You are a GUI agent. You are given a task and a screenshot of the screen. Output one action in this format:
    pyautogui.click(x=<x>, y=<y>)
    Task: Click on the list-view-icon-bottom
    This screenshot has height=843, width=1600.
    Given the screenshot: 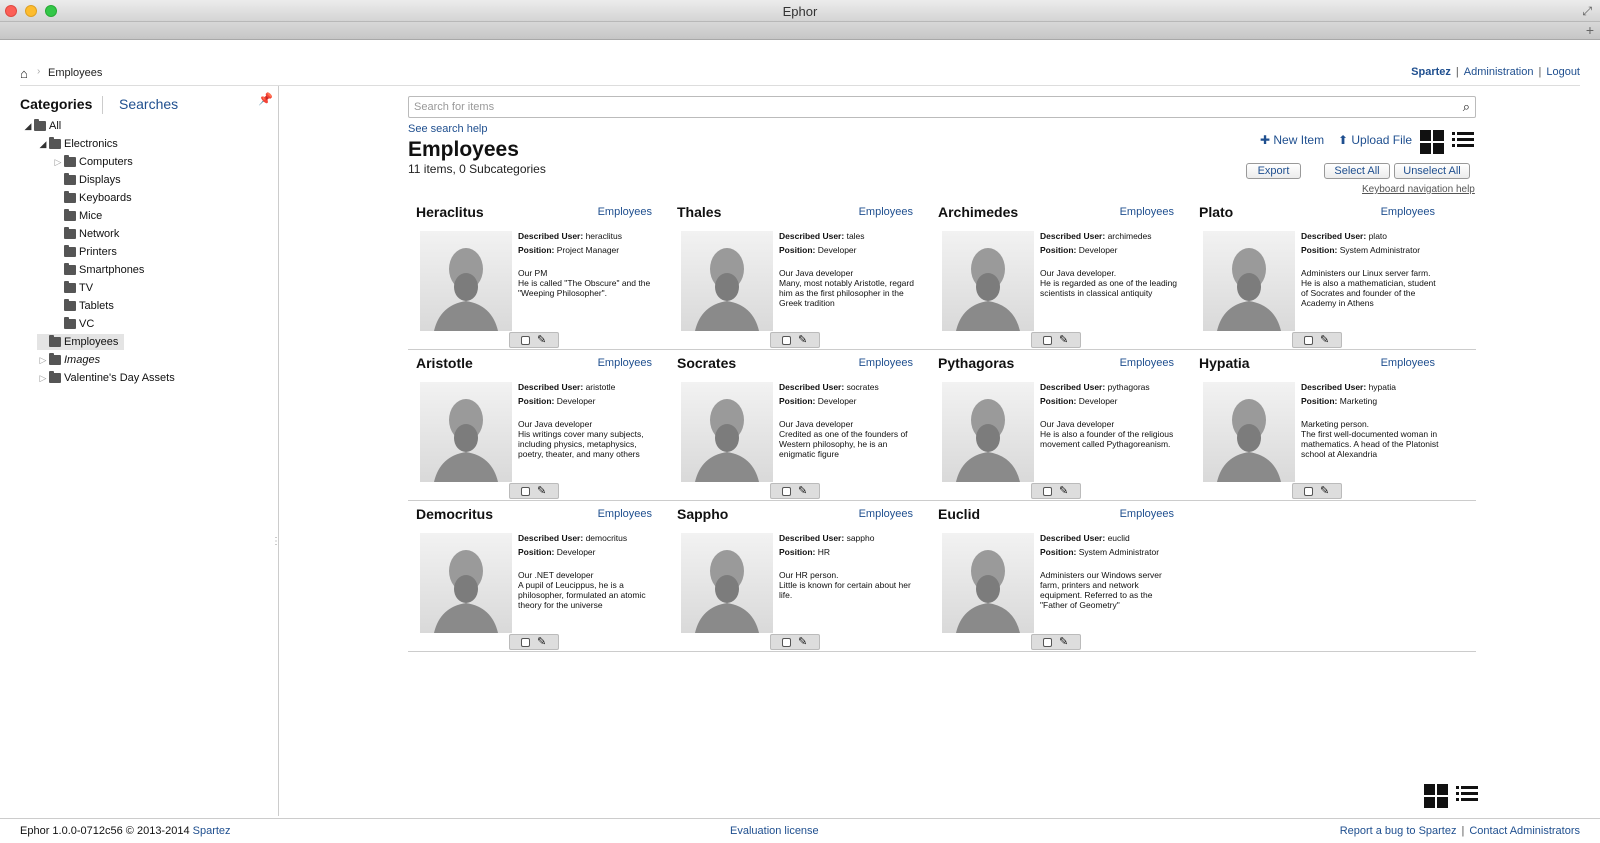 What is the action you would take?
    pyautogui.click(x=1467, y=796)
    